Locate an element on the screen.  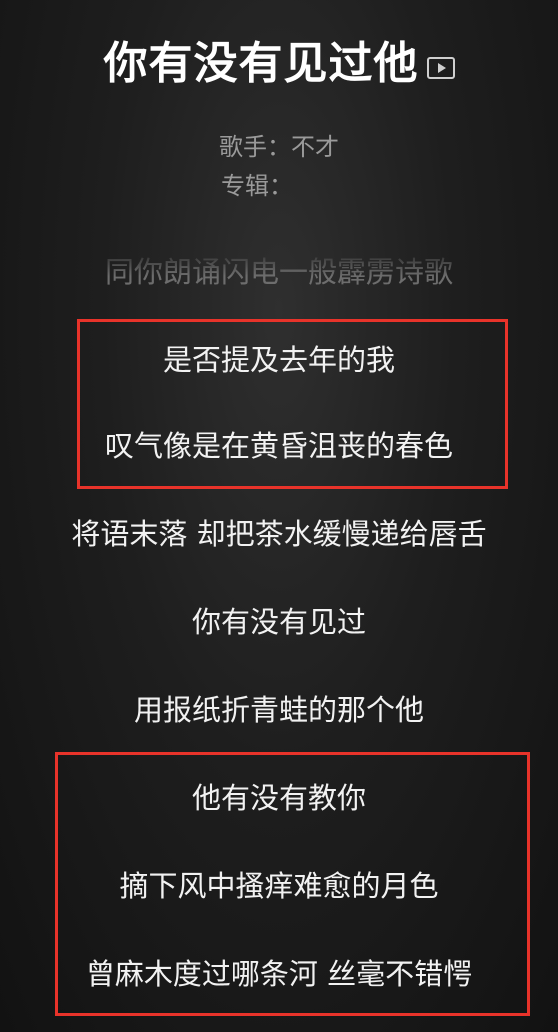
lyric-line: 他有没有教你 is located at coordinates (278, 798).